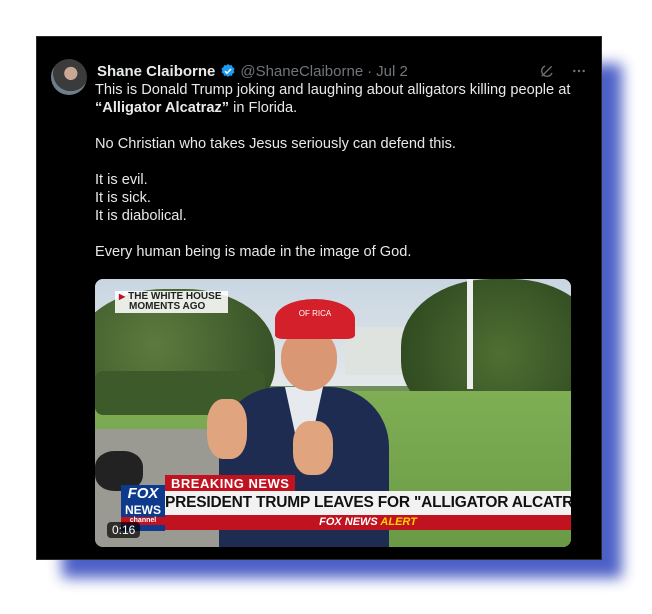  I want to click on hand-right, so click(313, 448).